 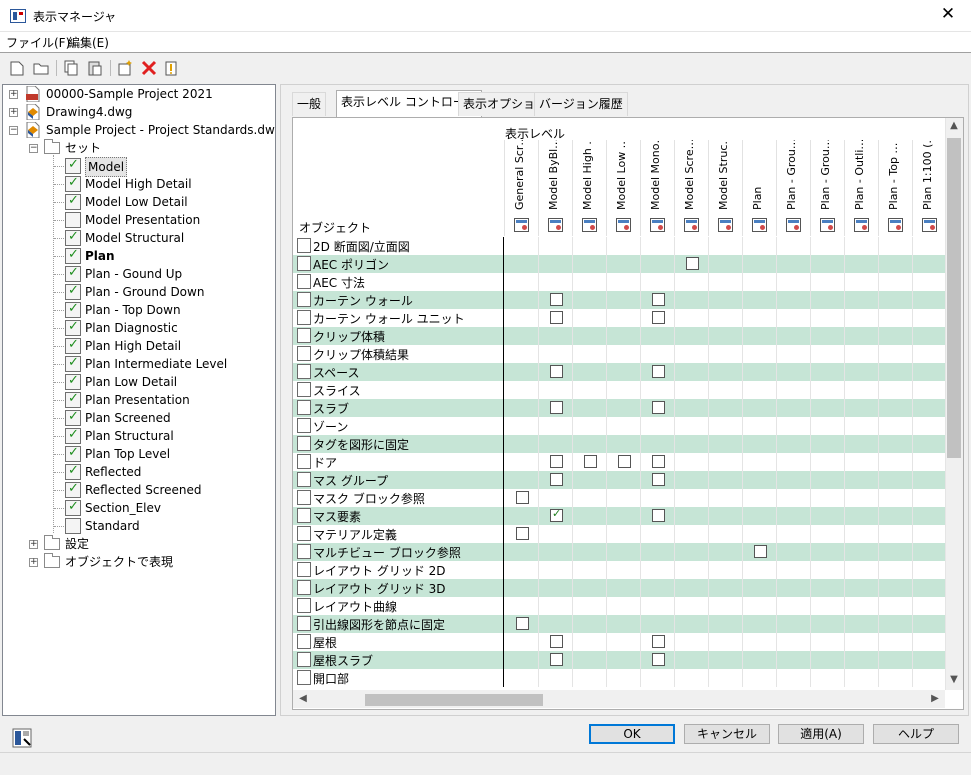 What do you see at coordinates (139, 201) in the screenshot?
I see `tree-item-set-2: Model Low Detail` at bounding box center [139, 201].